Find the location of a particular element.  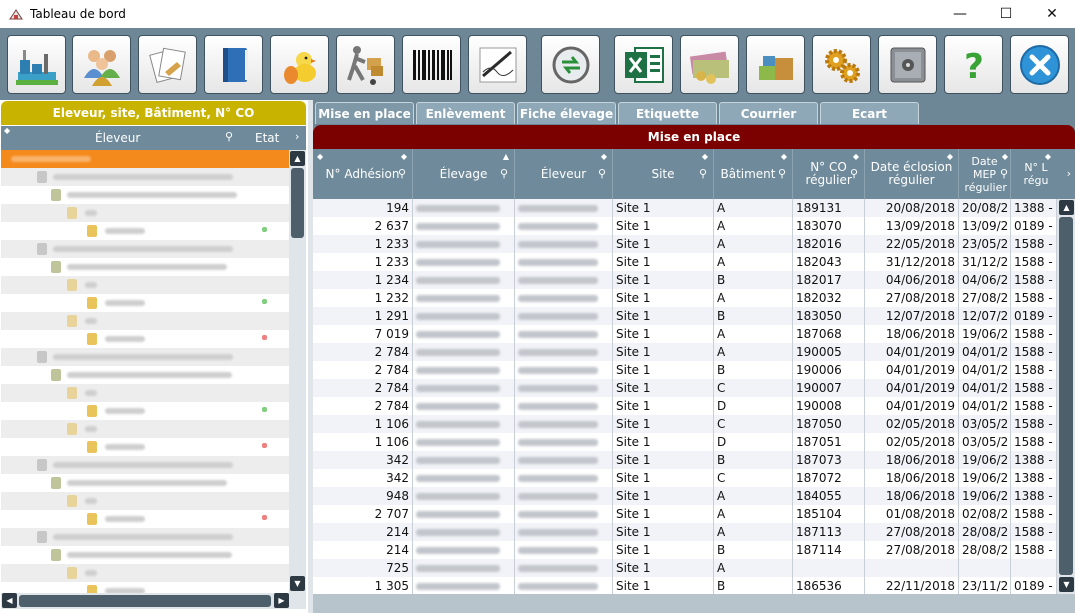

boxes-button is located at coordinates (775, 64).